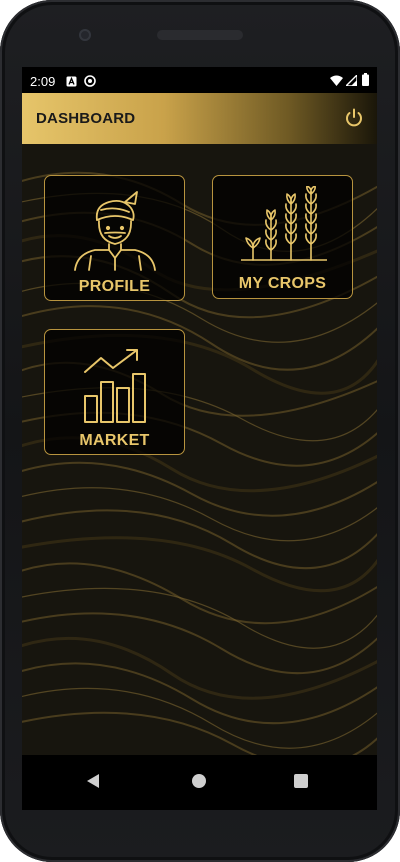 The image size is (400, 862). Describe the element at coordinates (365, 81) in the screenshot. I see `battery-icon` at that location.